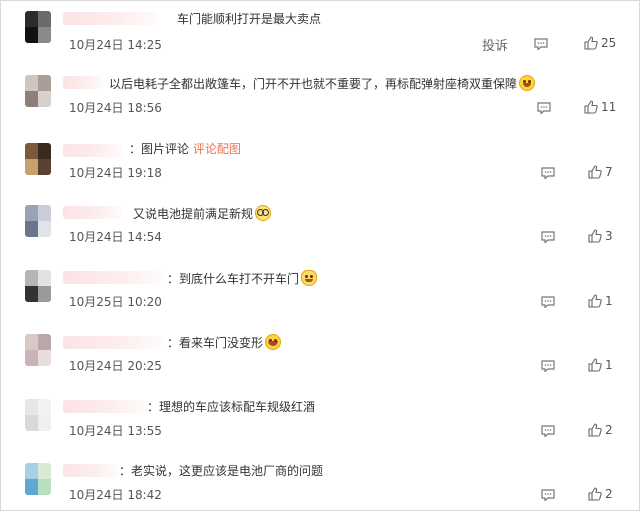  Describe the element at coordinates (227, 471) in the screenshot. I see `comment-body: 老实说，这更应该是电池厂商的问题` at that location.